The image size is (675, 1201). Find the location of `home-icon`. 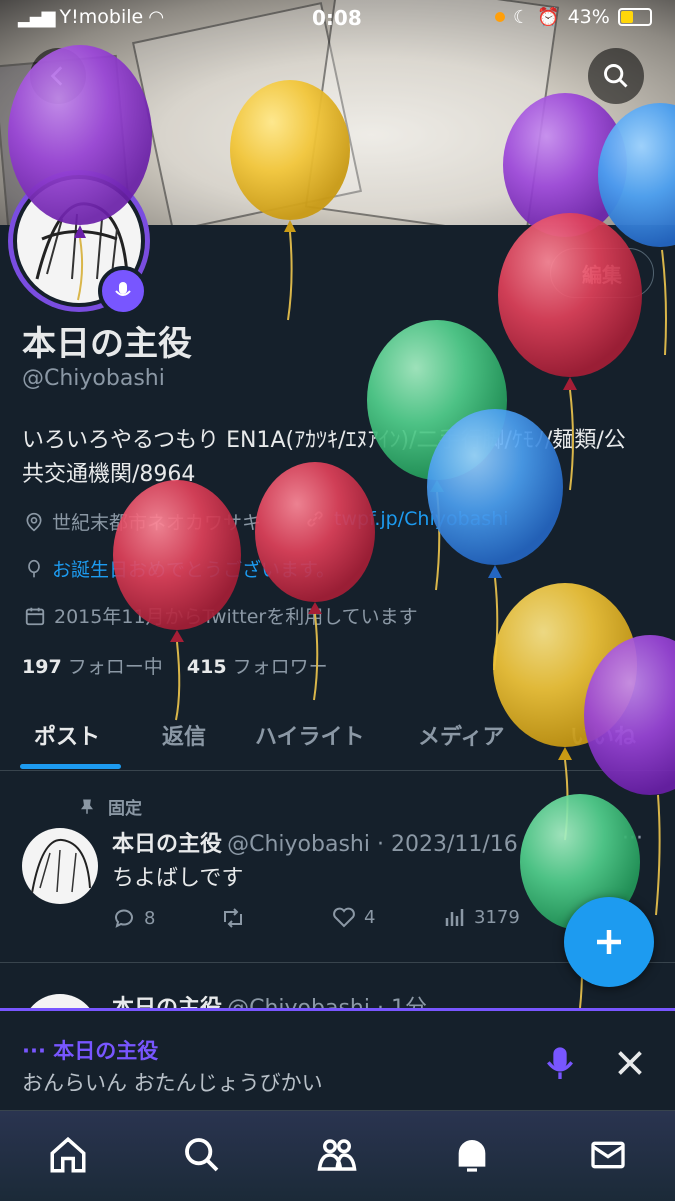

home-icon is located at coordinates (68, 1154).